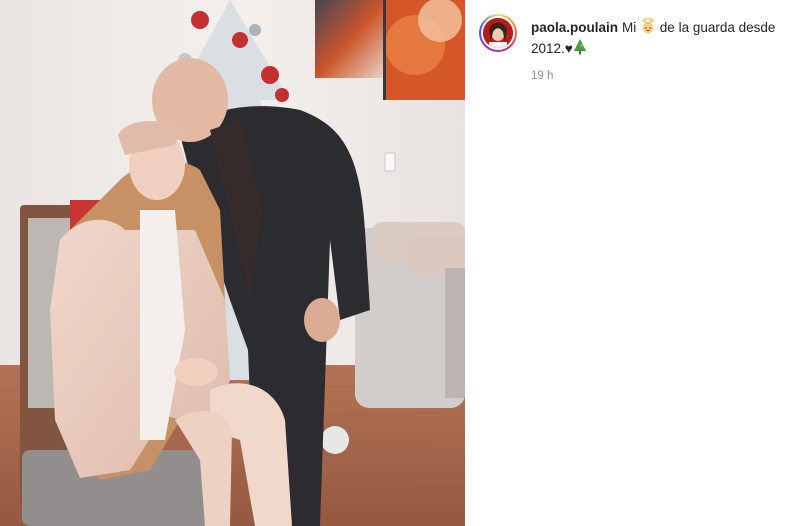 This screenshot has height=526, width=798. What do you see at coordinates (629, 27) in the screenshot?
I see `caption-text-start: Mi` at bounding box center [629, 27].